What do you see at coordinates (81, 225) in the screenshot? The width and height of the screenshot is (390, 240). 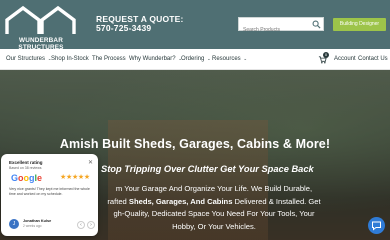 I see `chevron-left-icon: ‹` at bounding box center [81, 225].